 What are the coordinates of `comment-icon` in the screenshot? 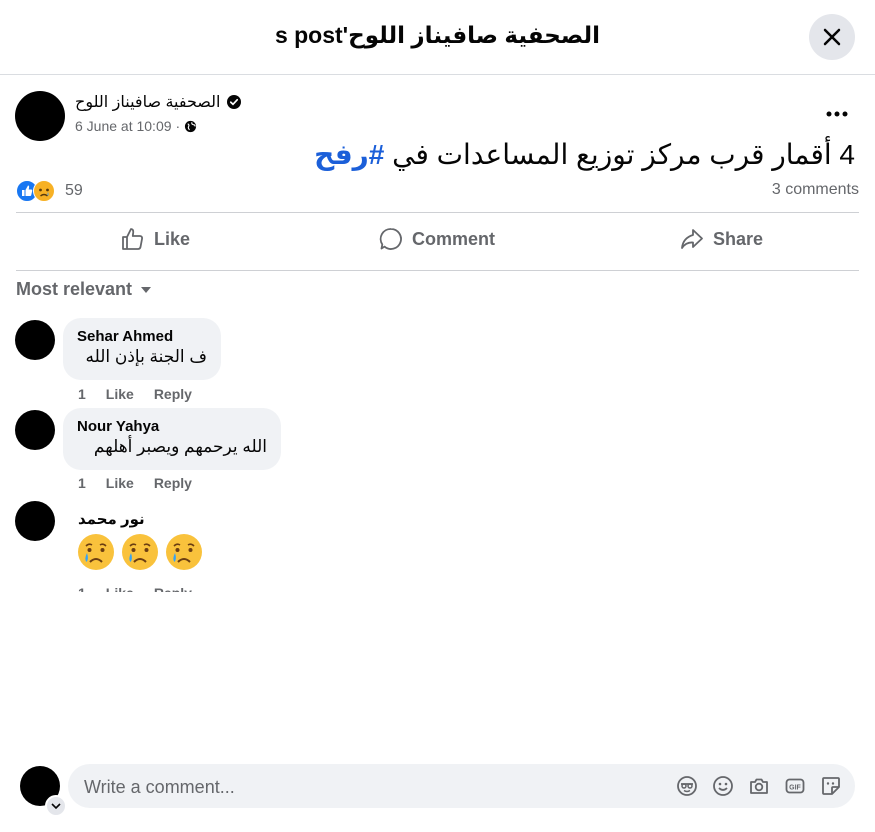 It's located at (390, 239).